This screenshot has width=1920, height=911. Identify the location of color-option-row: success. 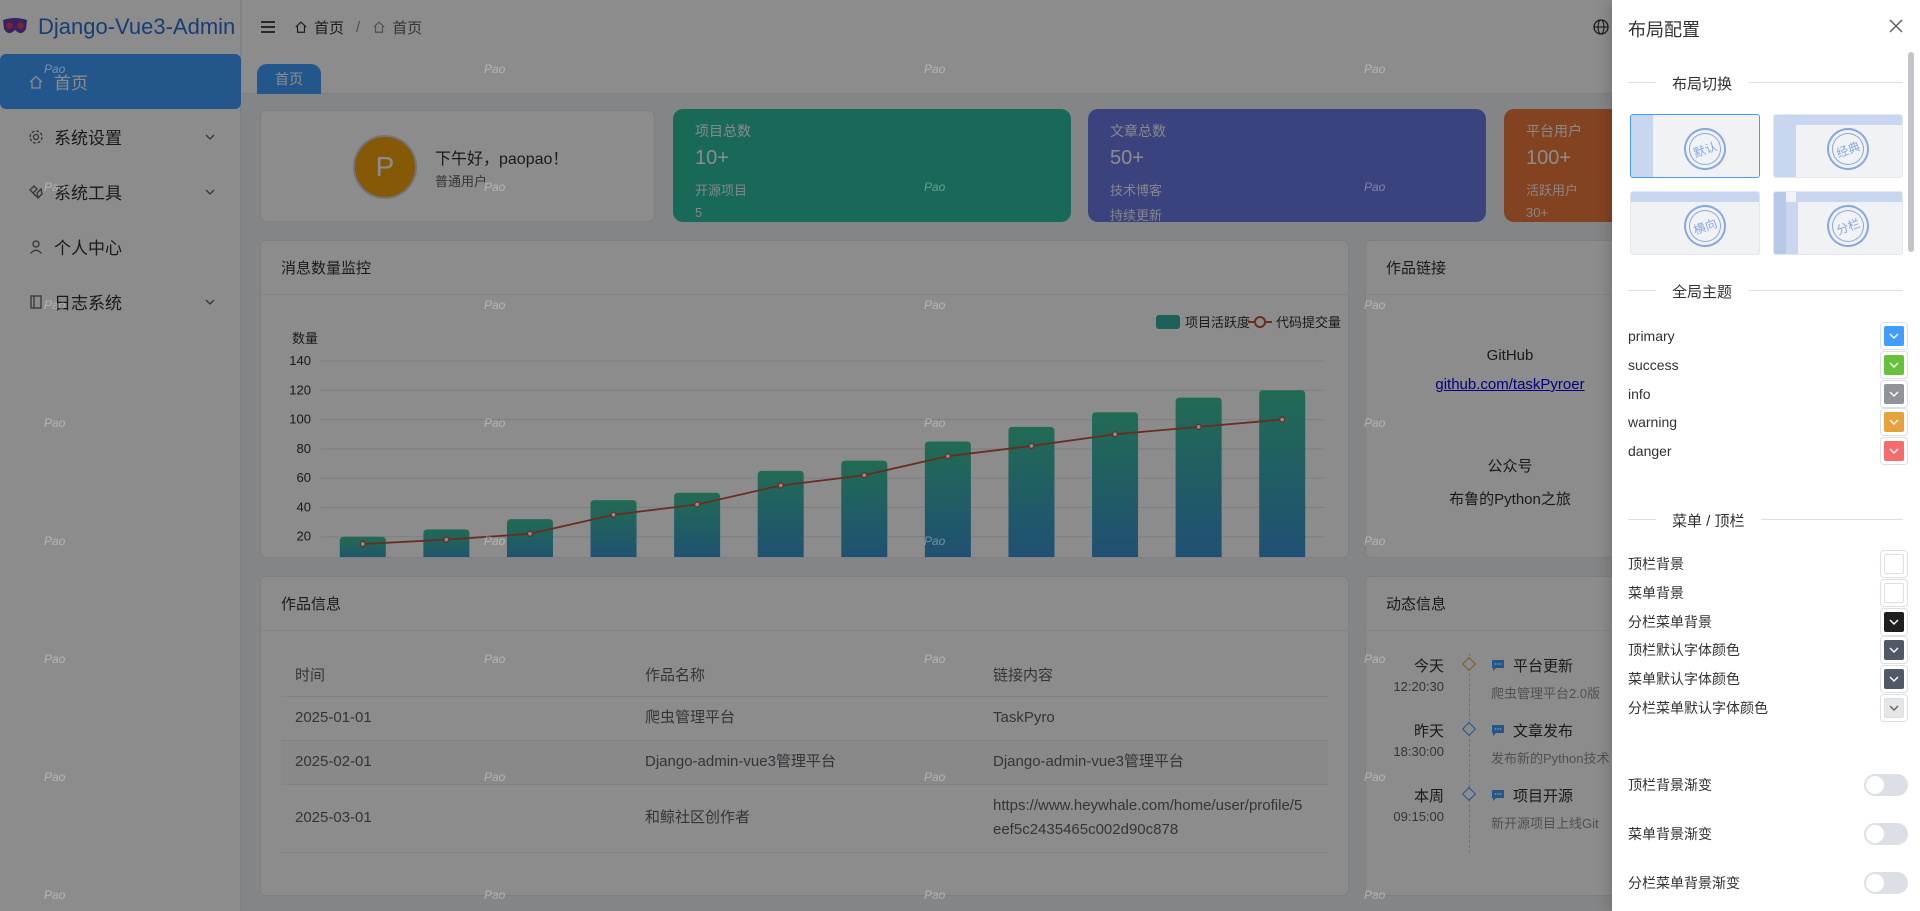
(1768, 365).